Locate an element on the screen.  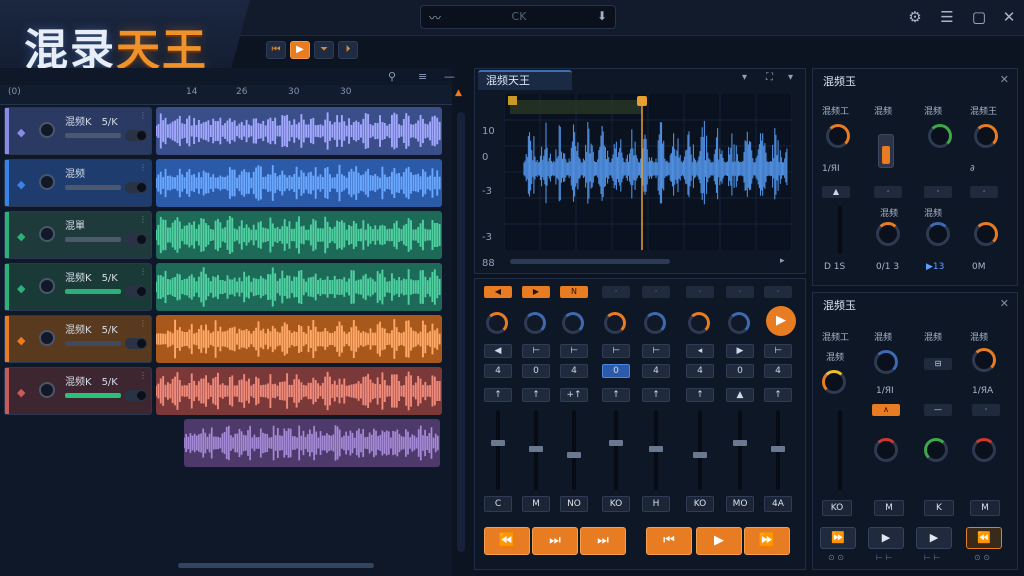
panel2-knob-b2 is located at coordinates (936, 450).